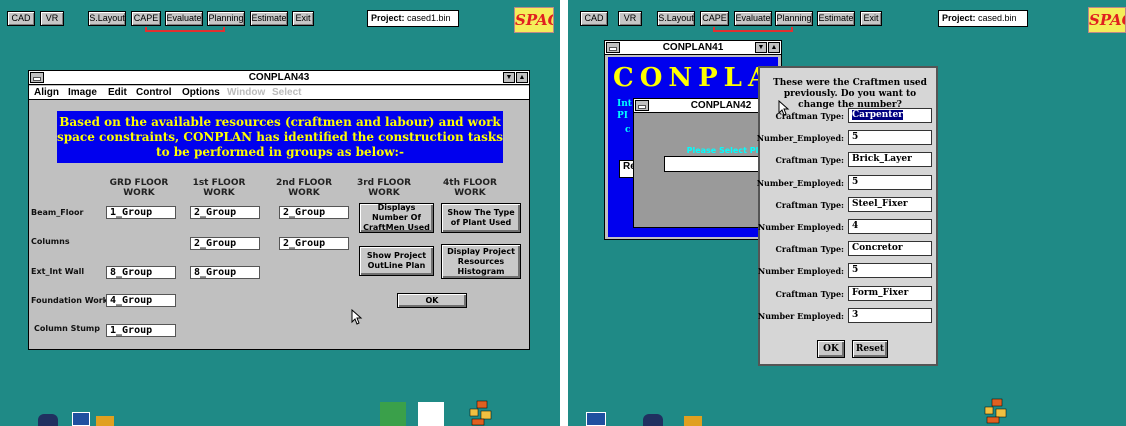 This screenshot has height=426, width=1126. I want to click on intro-text-1: Int, so click(624, 104).